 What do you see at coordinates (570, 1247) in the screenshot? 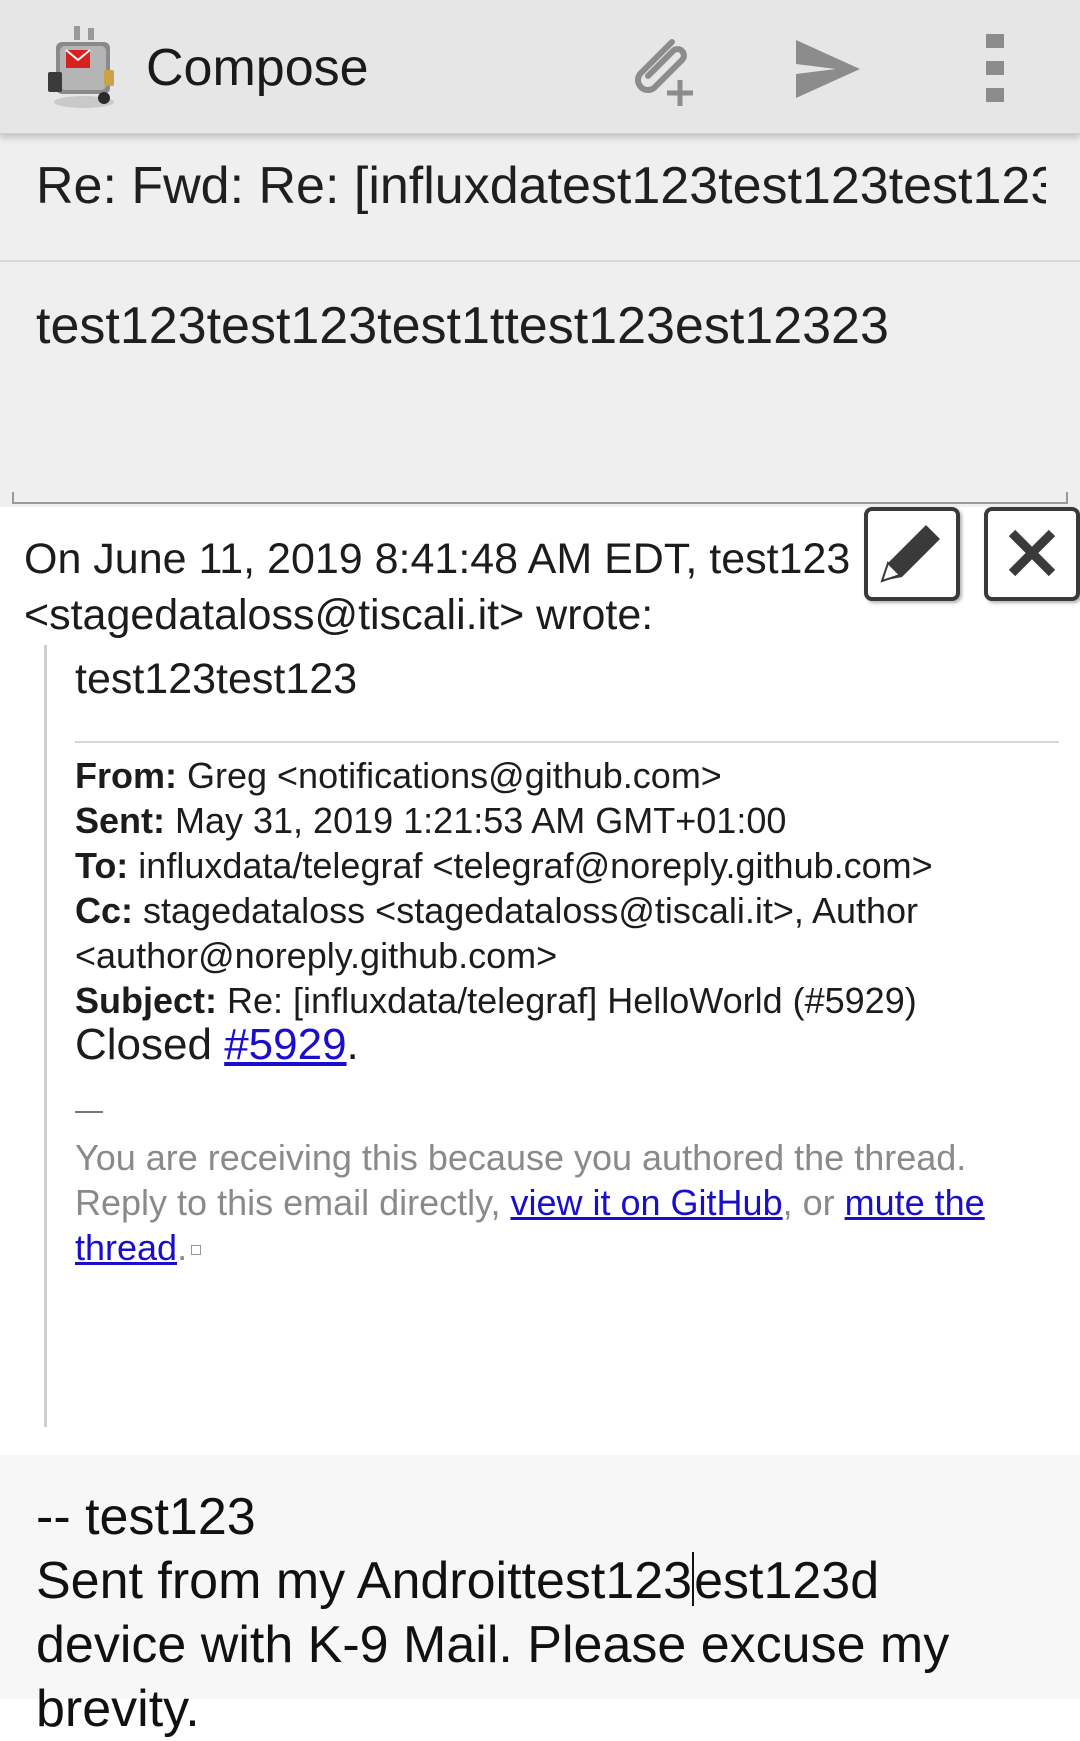
I see `footer-line-3: thread.` at bounding box center [570, 1247].